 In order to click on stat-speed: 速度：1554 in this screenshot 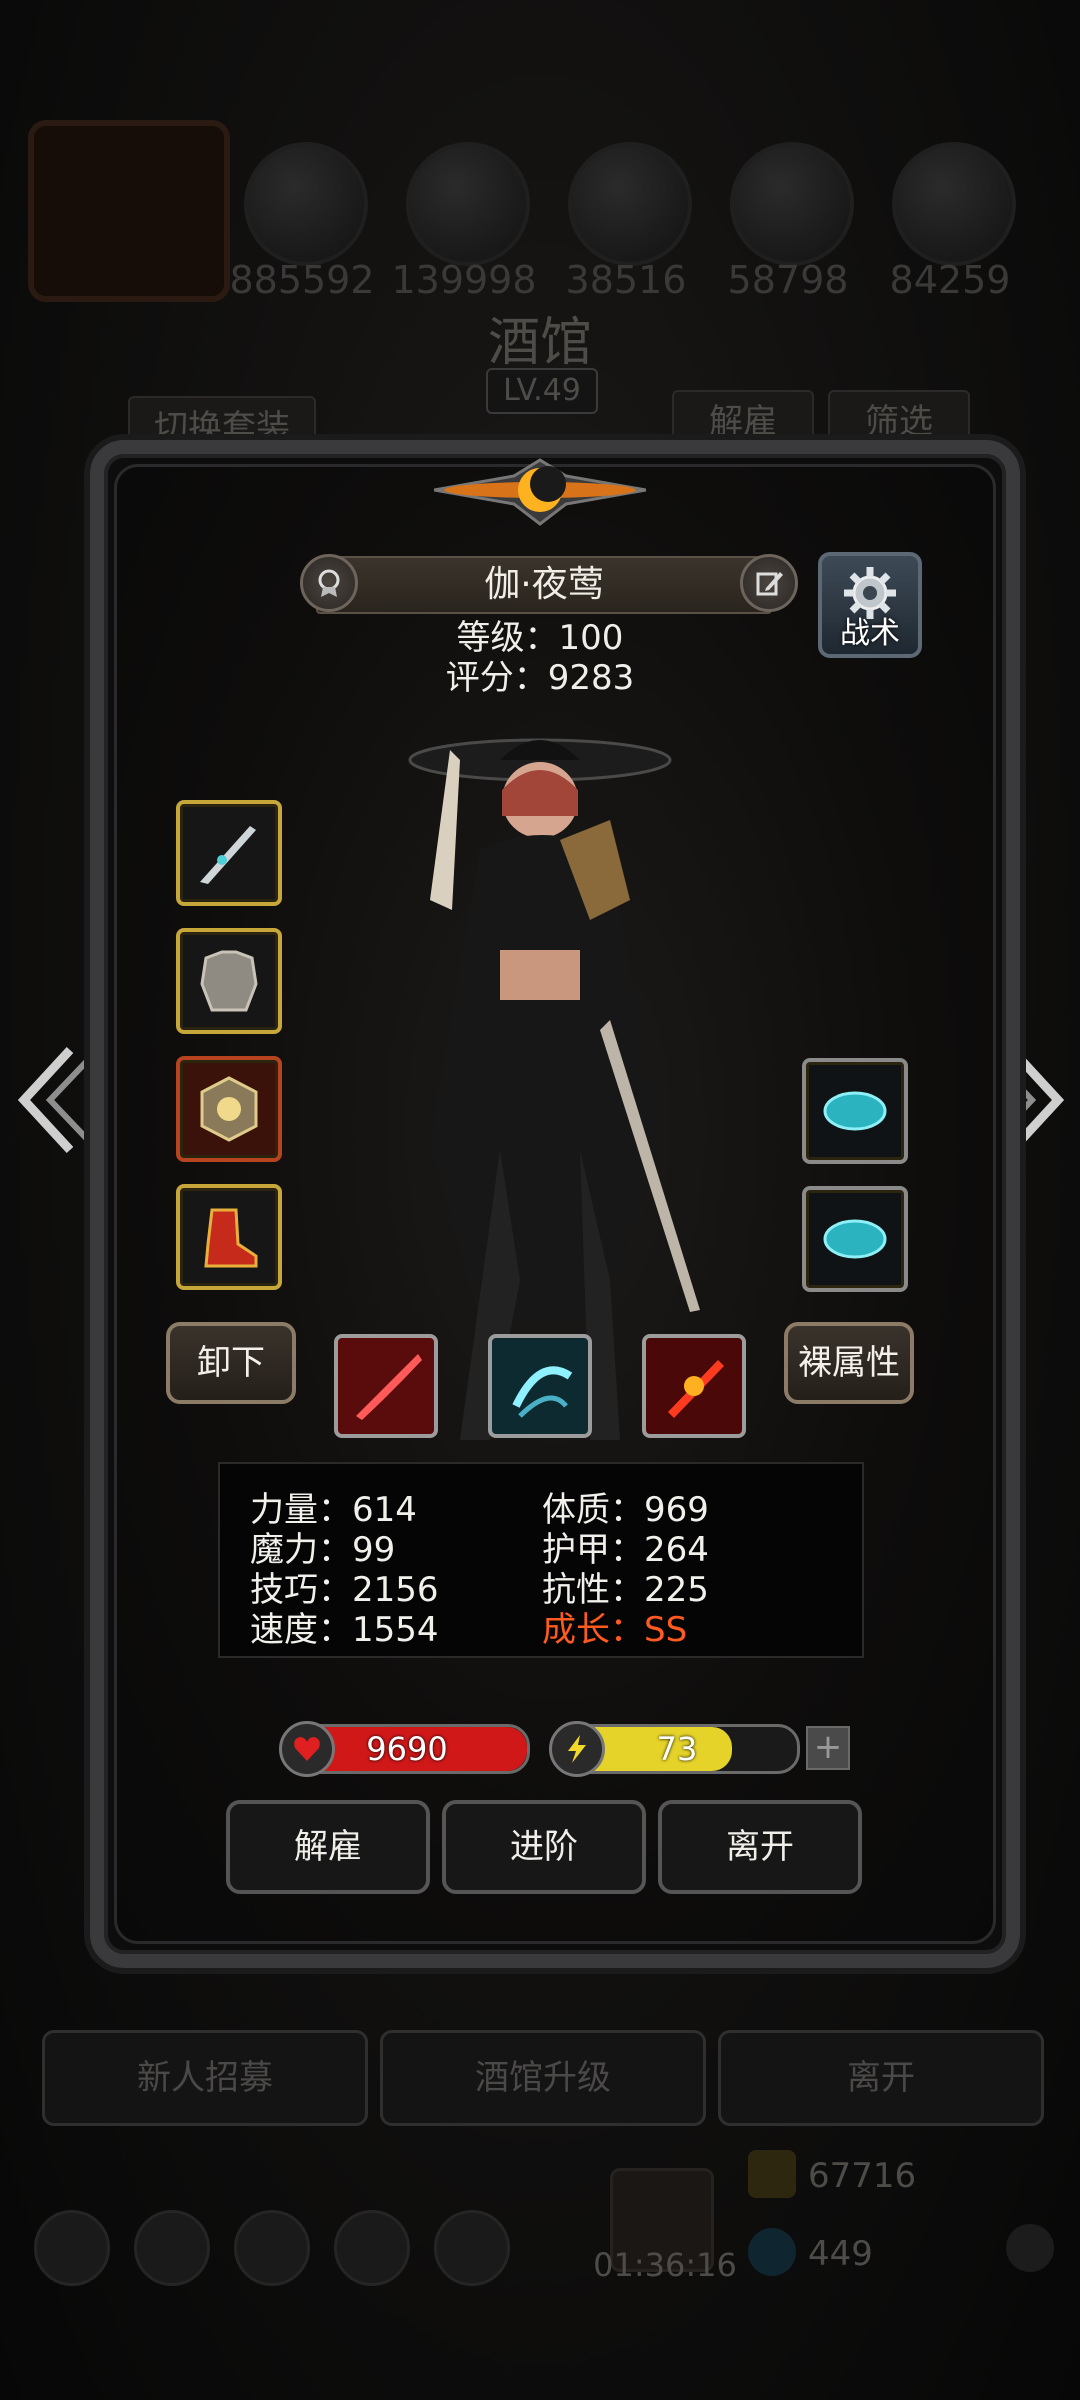, I will do `click(344, 1630)`.